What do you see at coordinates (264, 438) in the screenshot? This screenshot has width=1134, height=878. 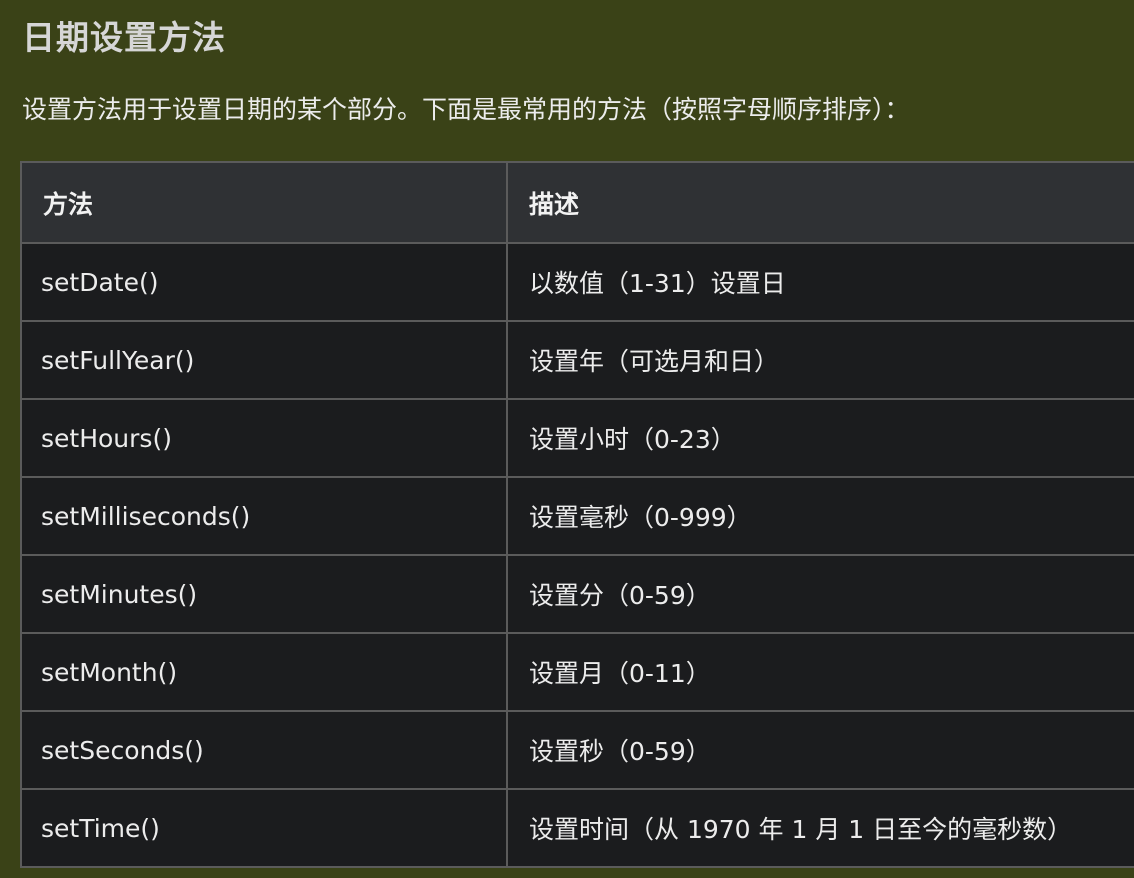 I see `method-cell: setHours()` at bounding box center [264, 438].